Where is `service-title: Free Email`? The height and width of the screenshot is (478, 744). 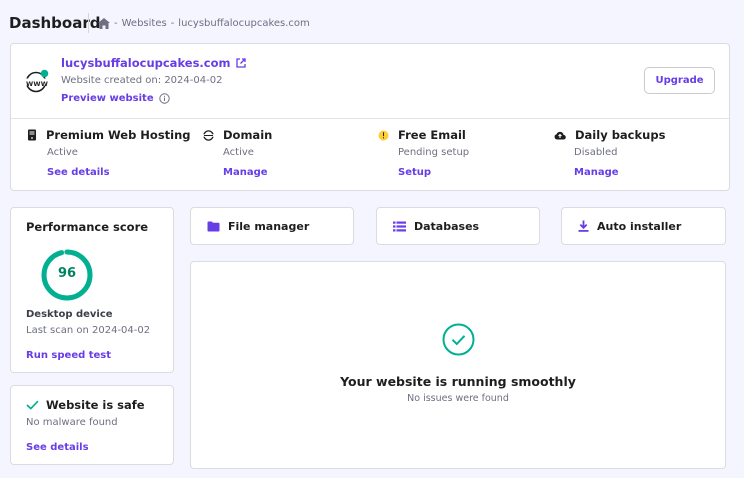
service-title: Free Email is located at coordinates (432, 135).